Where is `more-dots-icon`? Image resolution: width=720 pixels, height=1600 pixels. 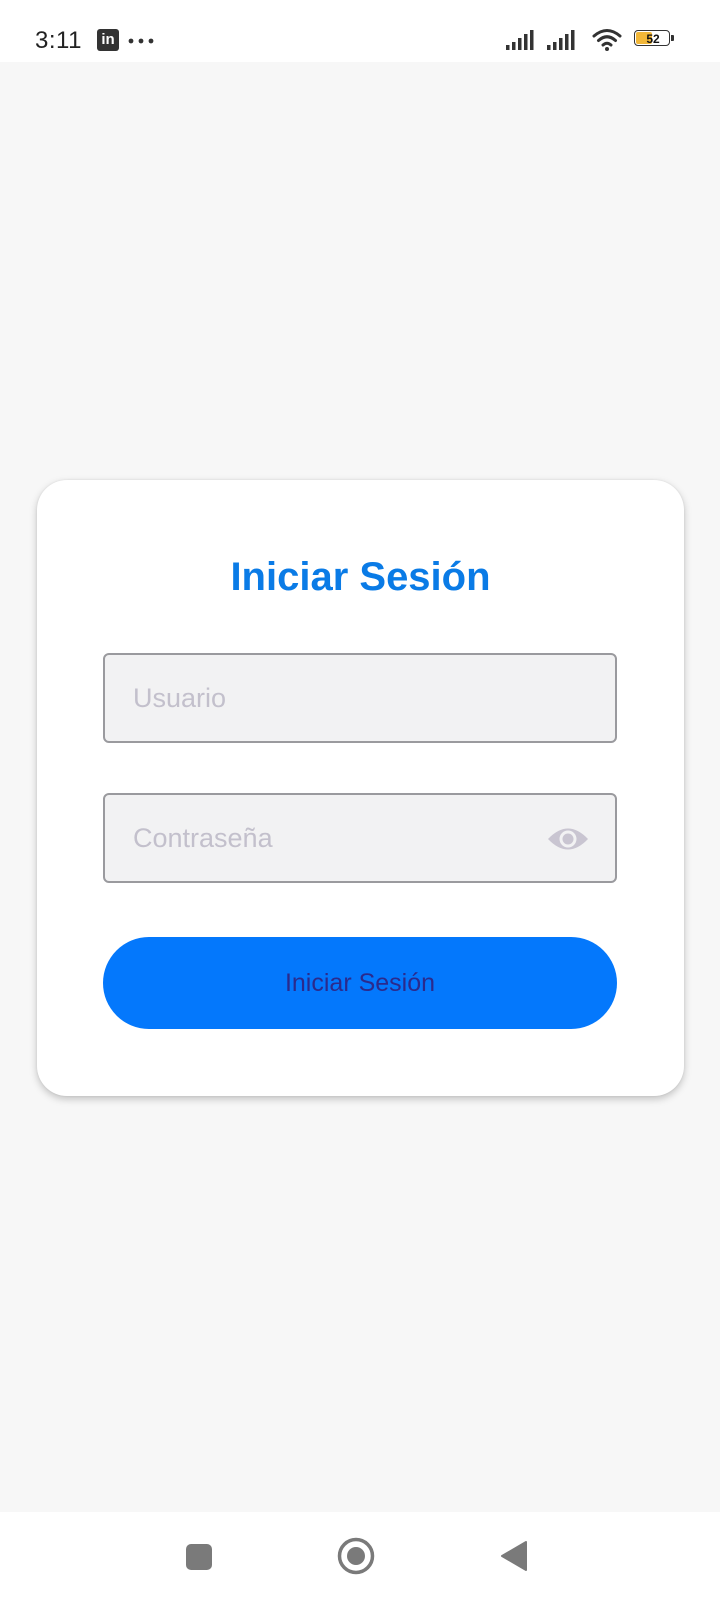
more-dots-icon is located at coordinates (141, 41).